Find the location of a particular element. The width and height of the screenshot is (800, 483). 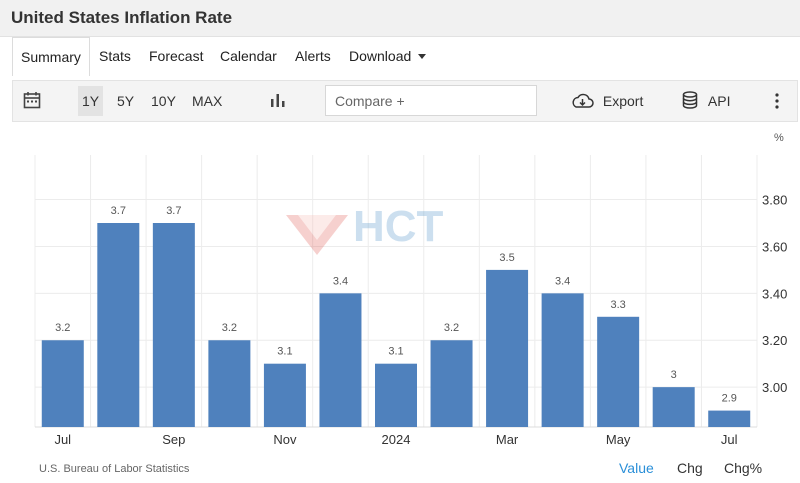

tab-download: Download is located at coordinates (388, 56).